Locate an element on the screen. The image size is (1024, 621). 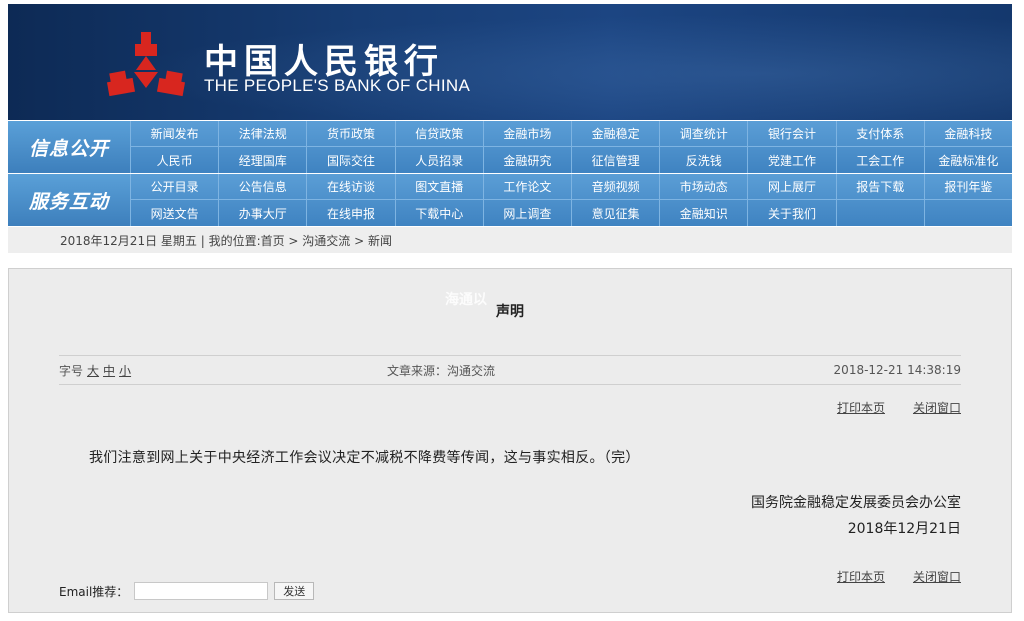
nav-item: 网送文告 is located at coordinates (174, 213).